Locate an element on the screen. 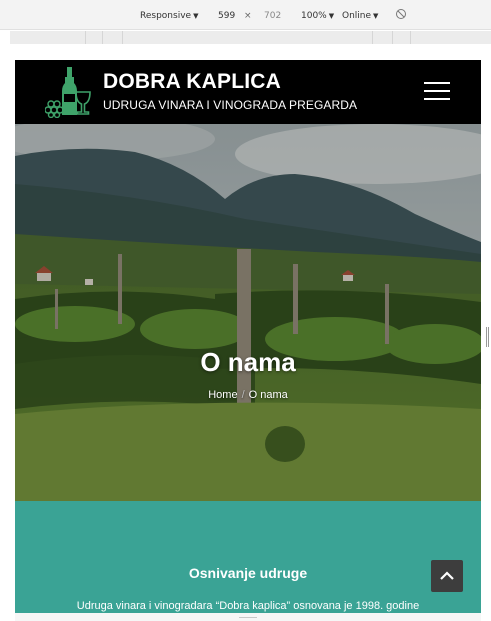 The width and height of the screenshot is (491, 621). section-heading: Osnivanje udruge is located at coordinates (248, 573).